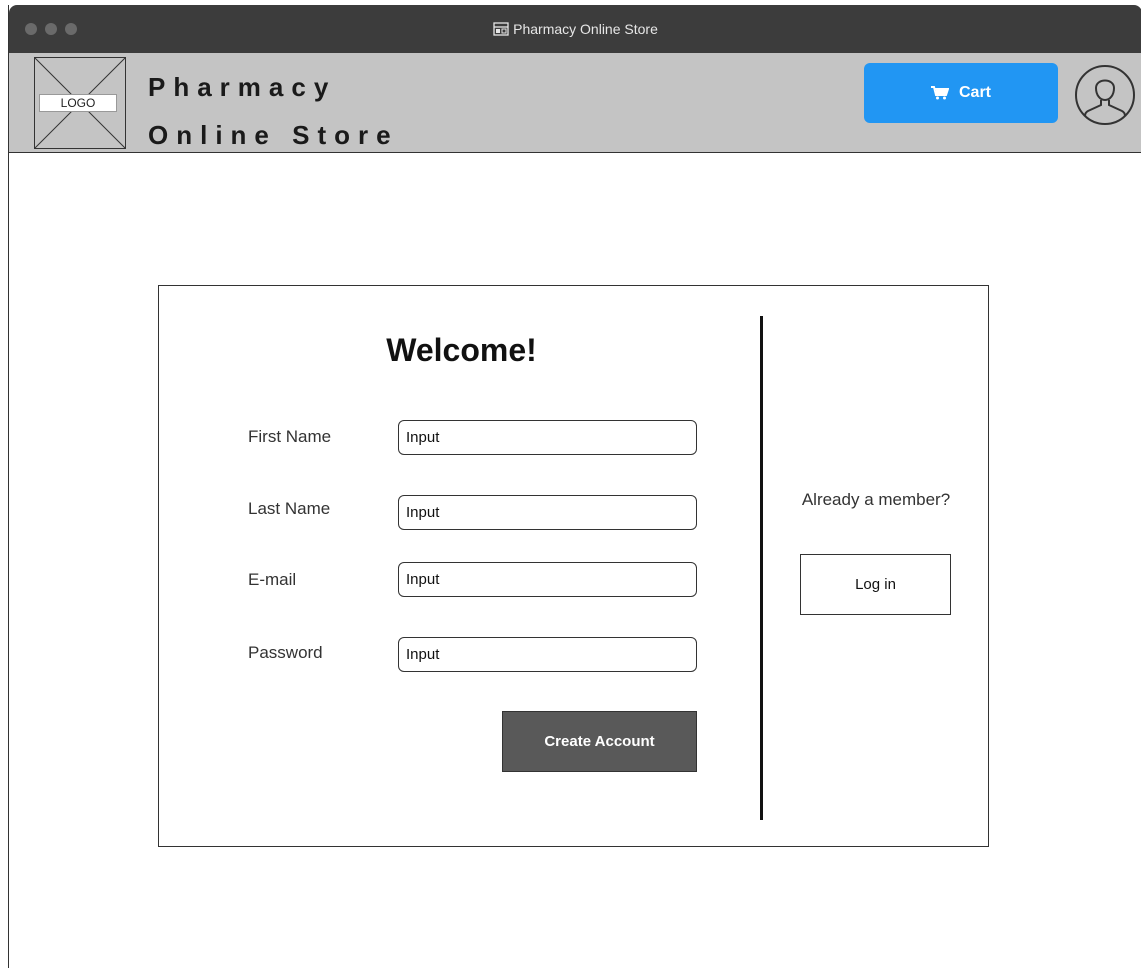 This screenshot has width=1141, height=968. I want to click on welcome-heading: Welcome!, so click(461, 350).